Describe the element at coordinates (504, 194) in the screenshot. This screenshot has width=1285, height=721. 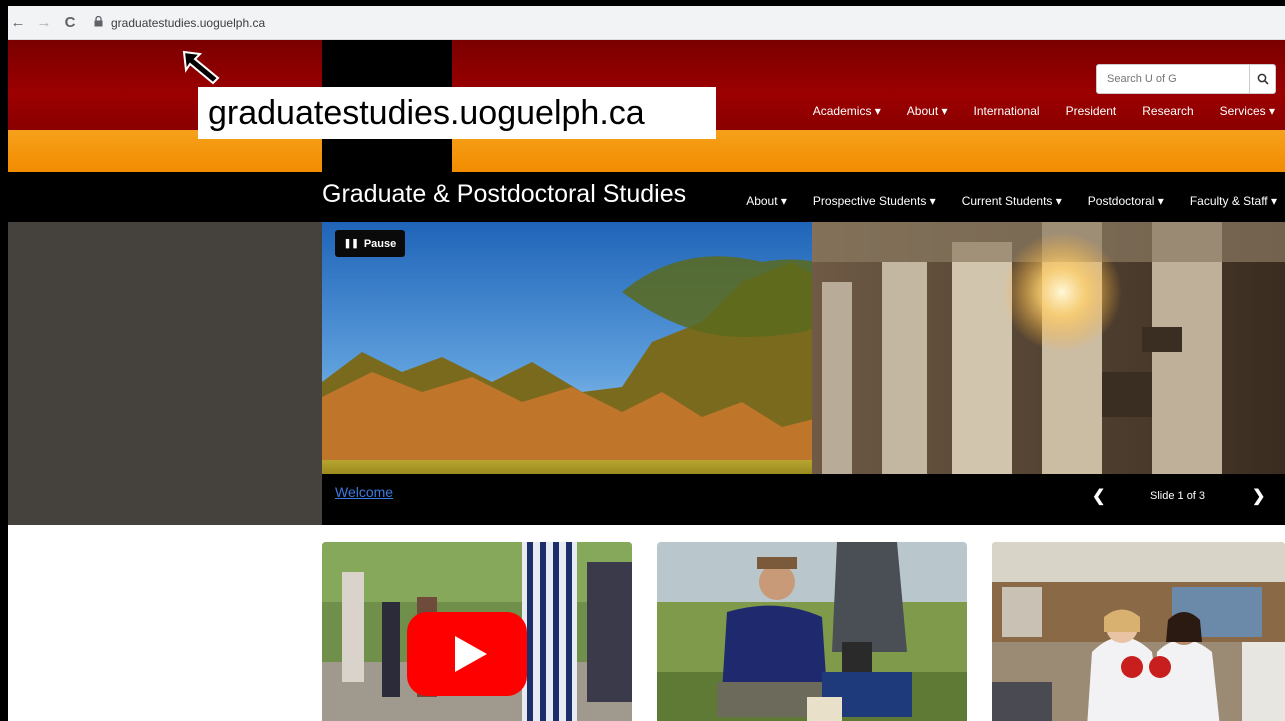
I see `site-title: Graduate & Postdoctoral Studies` at that location.